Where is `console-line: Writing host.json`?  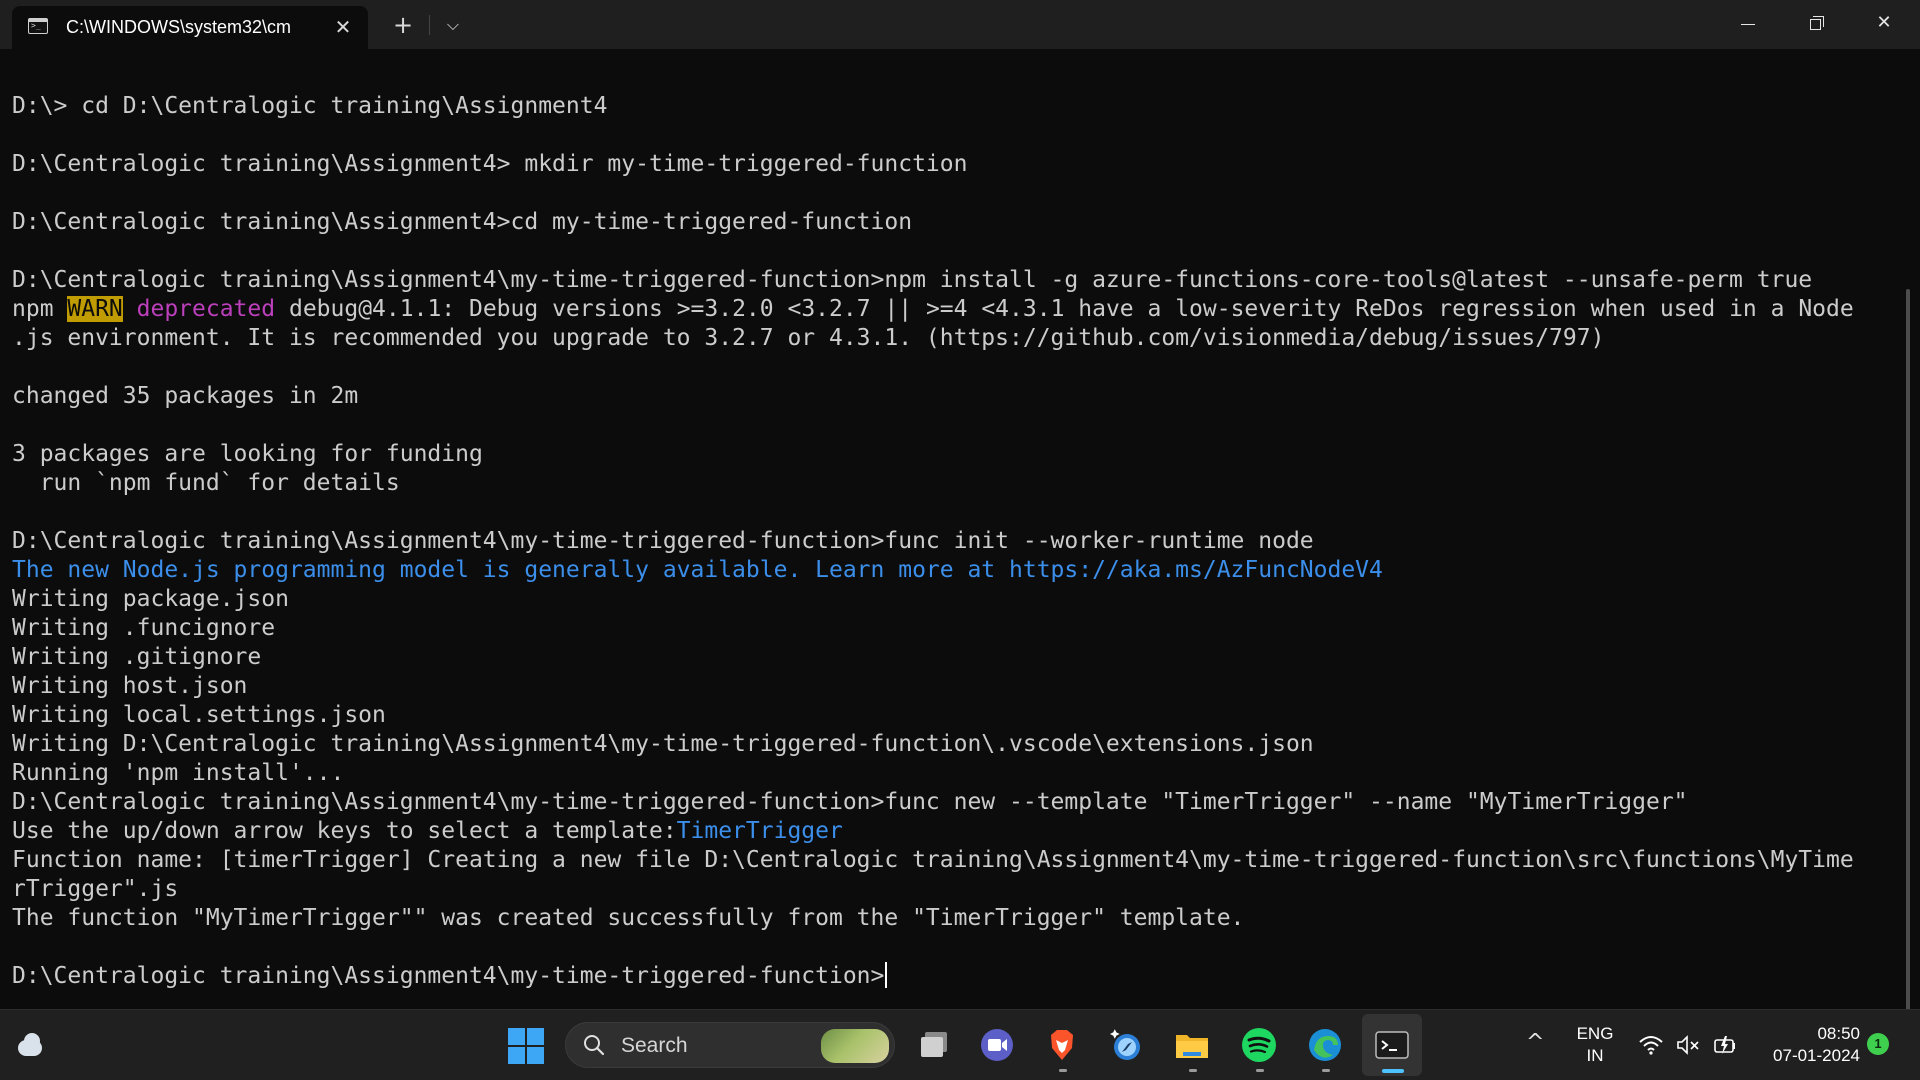 console-line: Writing host.json is located at coordinates (952, 686).